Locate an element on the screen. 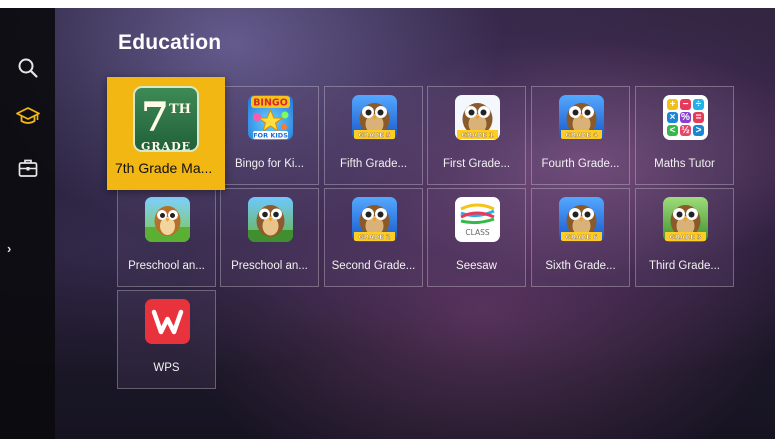 This screenshot has height=439, width=775. owl-icon: GRADE 3 is located at coordinates (685, 219).